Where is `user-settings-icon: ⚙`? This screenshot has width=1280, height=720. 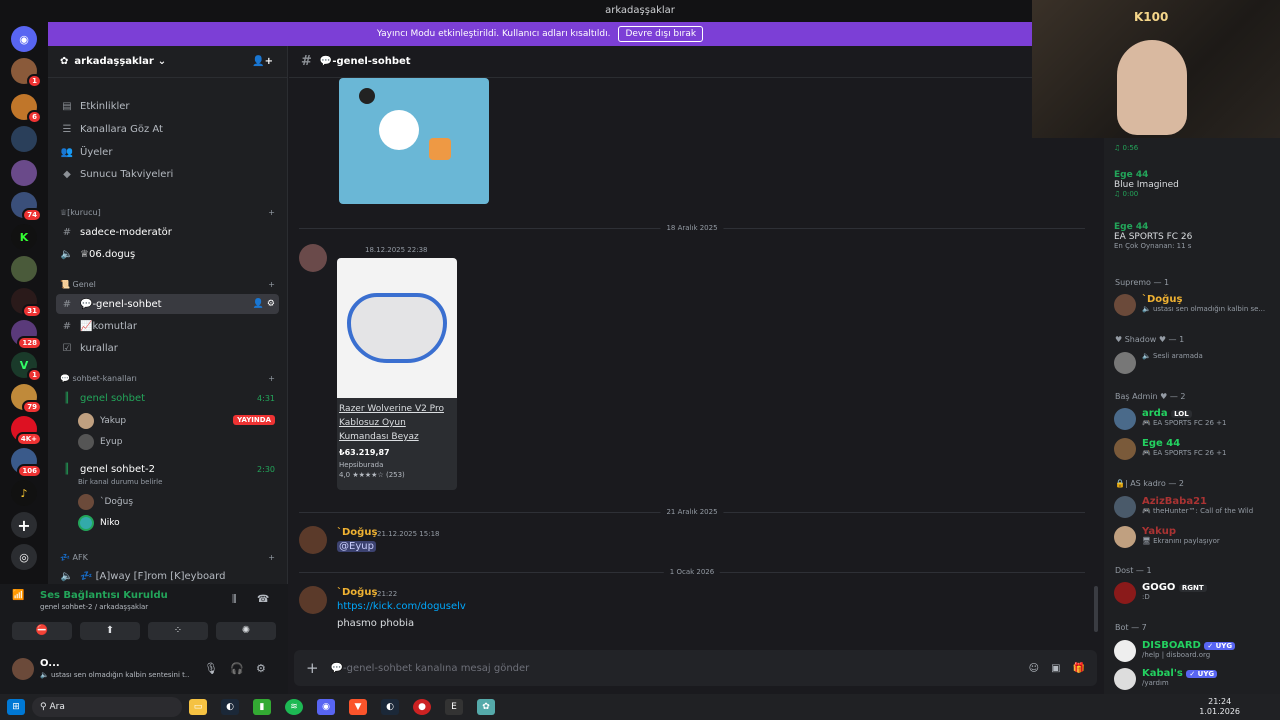 user-settings-icon: ⚙ is located at coordinates (261, 668).